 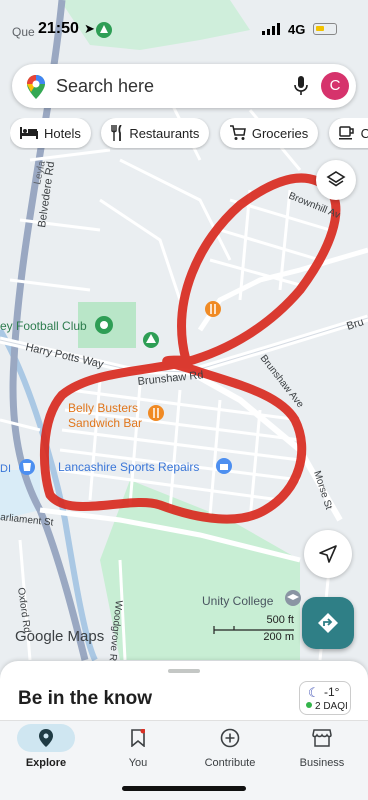 What do you see at coordinates (5, 469) in the screenshot?
I see `label-di: DI` at bounding box center [5, 469].